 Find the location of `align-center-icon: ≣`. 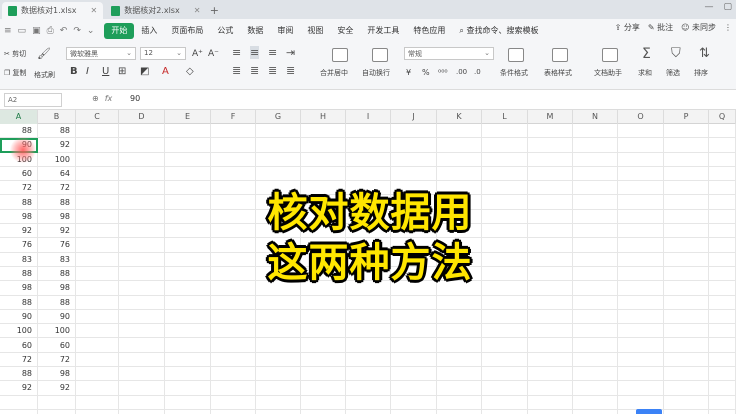

align-center-icon: ≣ is located at coordinates (254, 70).